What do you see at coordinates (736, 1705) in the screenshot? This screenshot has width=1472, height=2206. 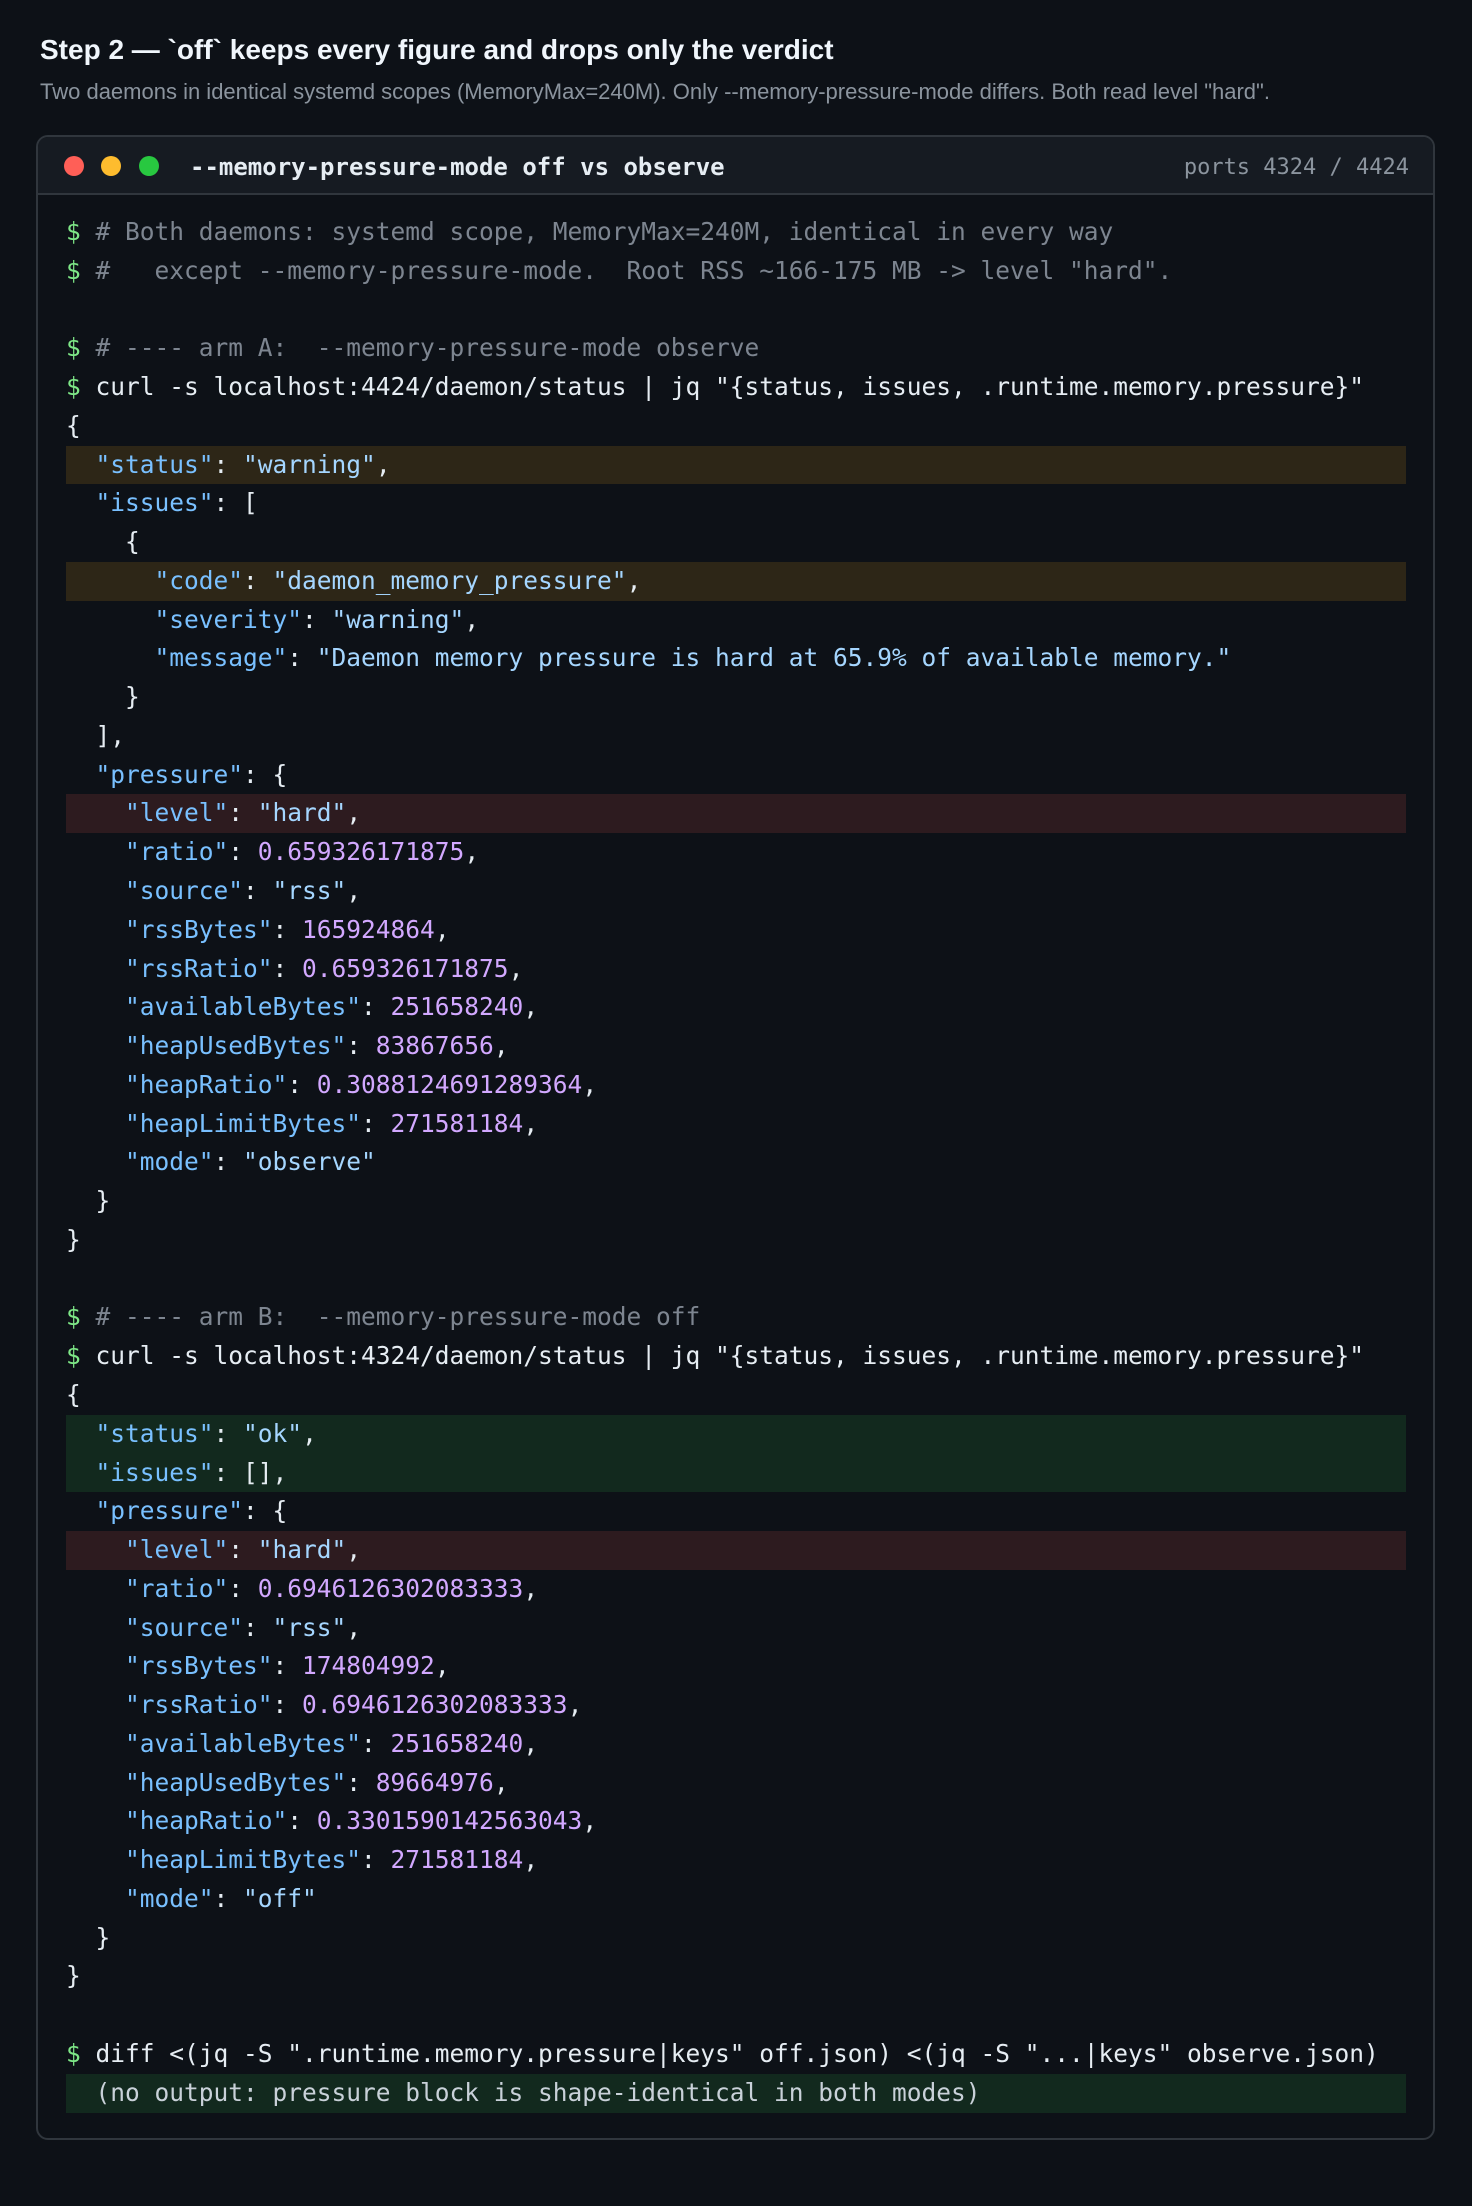 I see `terminal-line: "rssRatio": 0.6946126302083333,` at bounding box center [736, 1705].